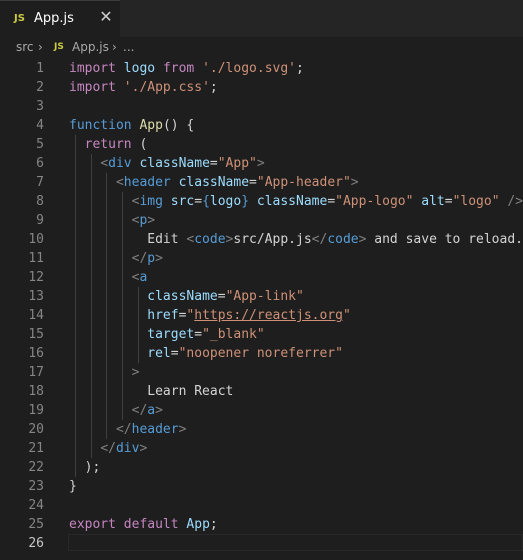  I want to click on code-text: rel="noopener noreferrer", so click(206, 353).